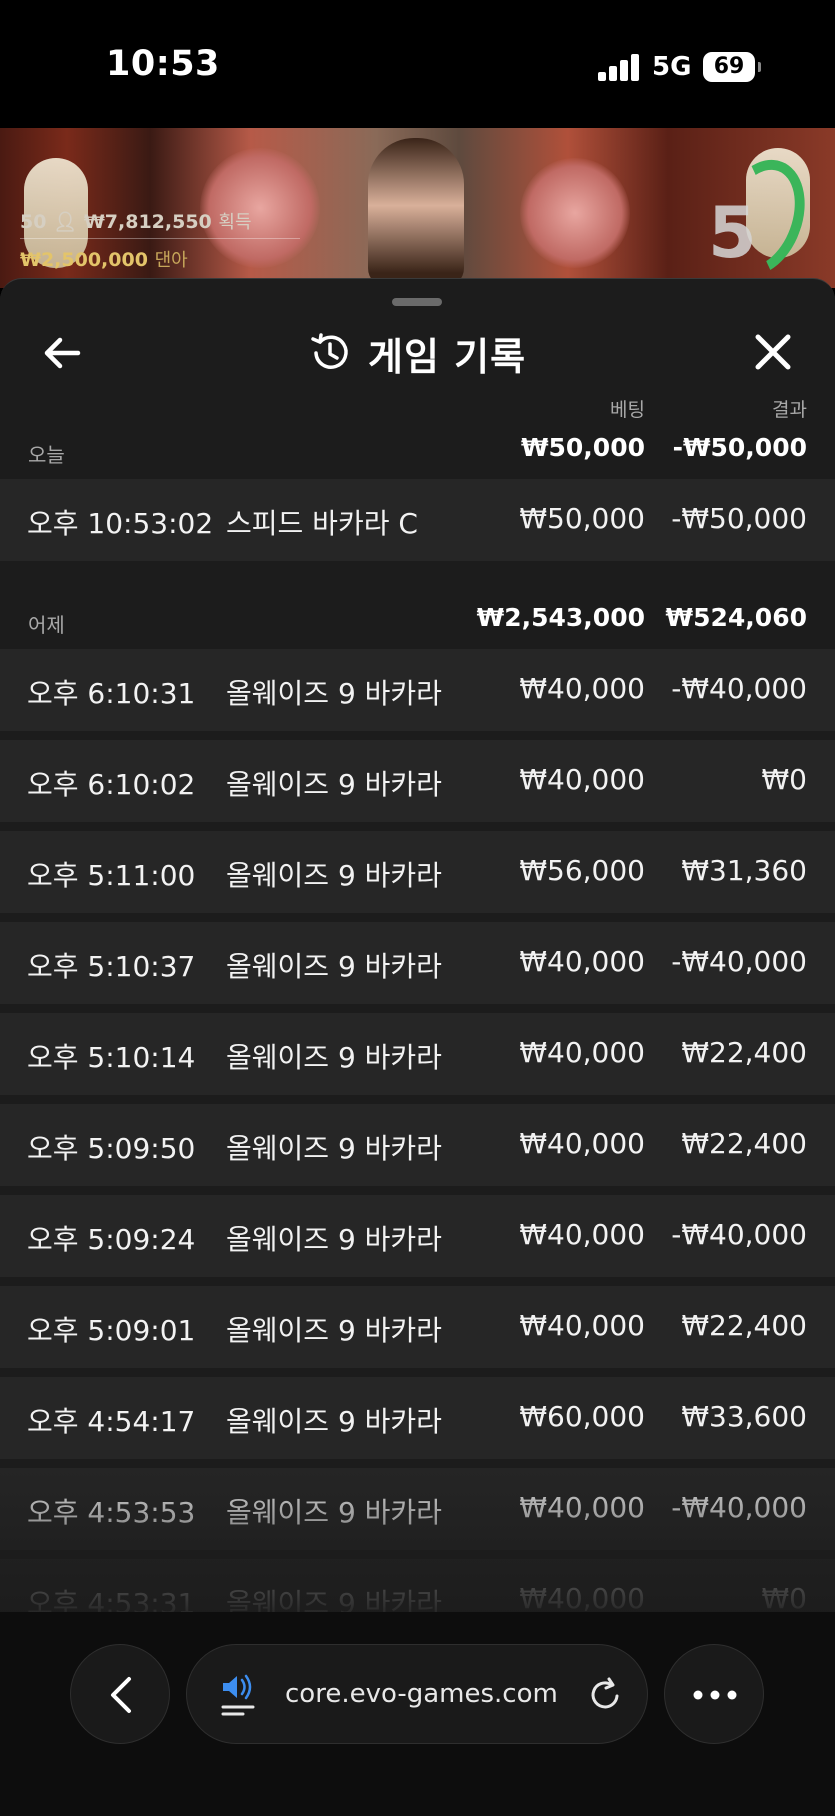 Image resolution: width=835 pixels, height=1816 pixels. What do you see at coordinates (744, 1416) in the screenshot?
I see `row-result: ₩33,600` at bounding box center [744, 1416].